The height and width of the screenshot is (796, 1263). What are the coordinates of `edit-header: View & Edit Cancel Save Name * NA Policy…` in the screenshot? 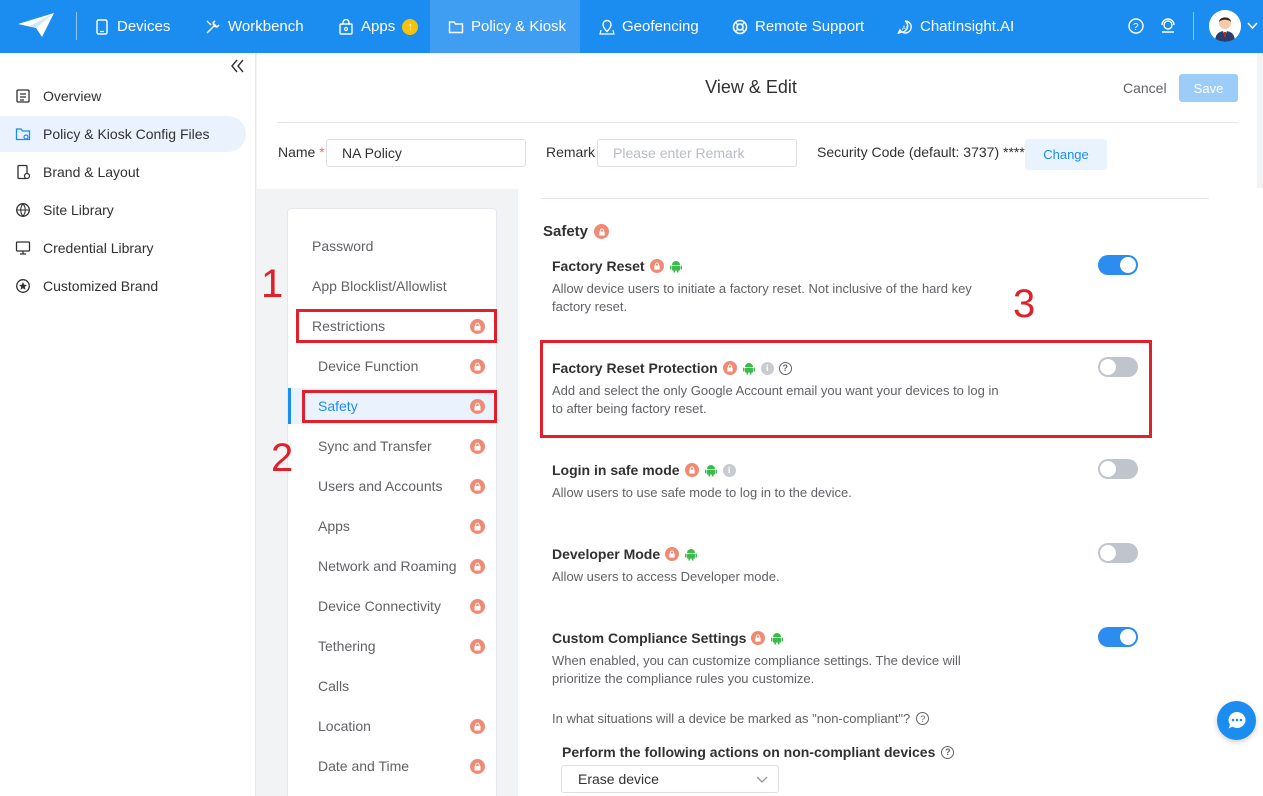 It's located at (757, 121).